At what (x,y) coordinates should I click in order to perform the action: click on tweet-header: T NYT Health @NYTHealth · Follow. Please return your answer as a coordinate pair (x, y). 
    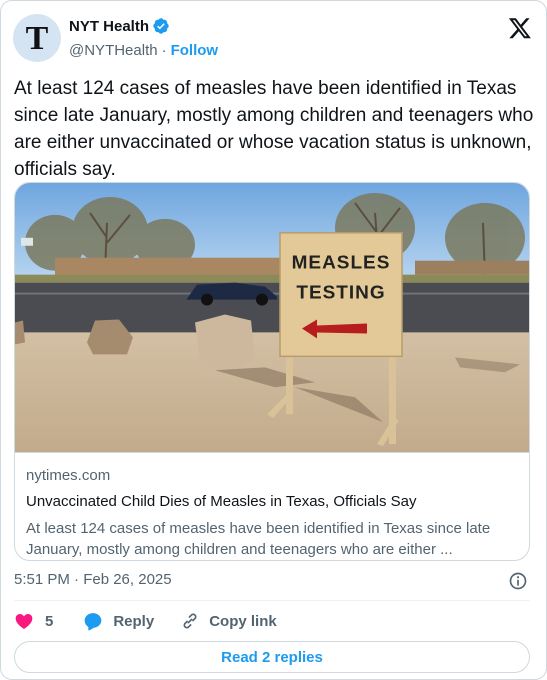
    Looking at the image, I should click on (273, 38).